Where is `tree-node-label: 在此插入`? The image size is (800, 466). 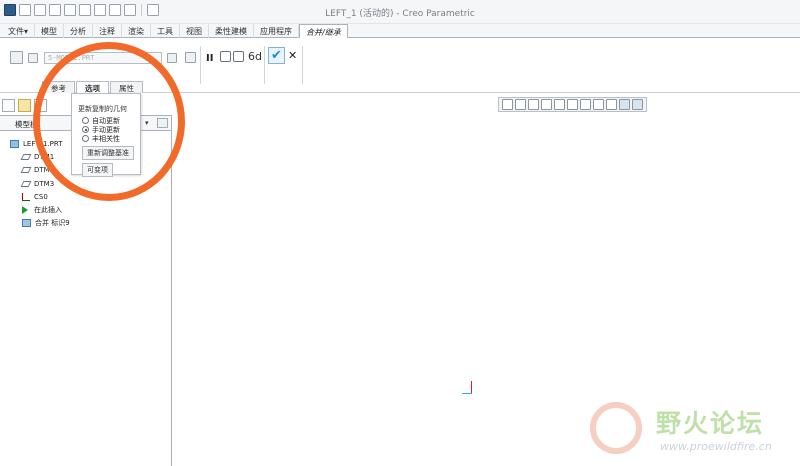 tree-node-label: 在此插入 is located at coordinates (48, 210).